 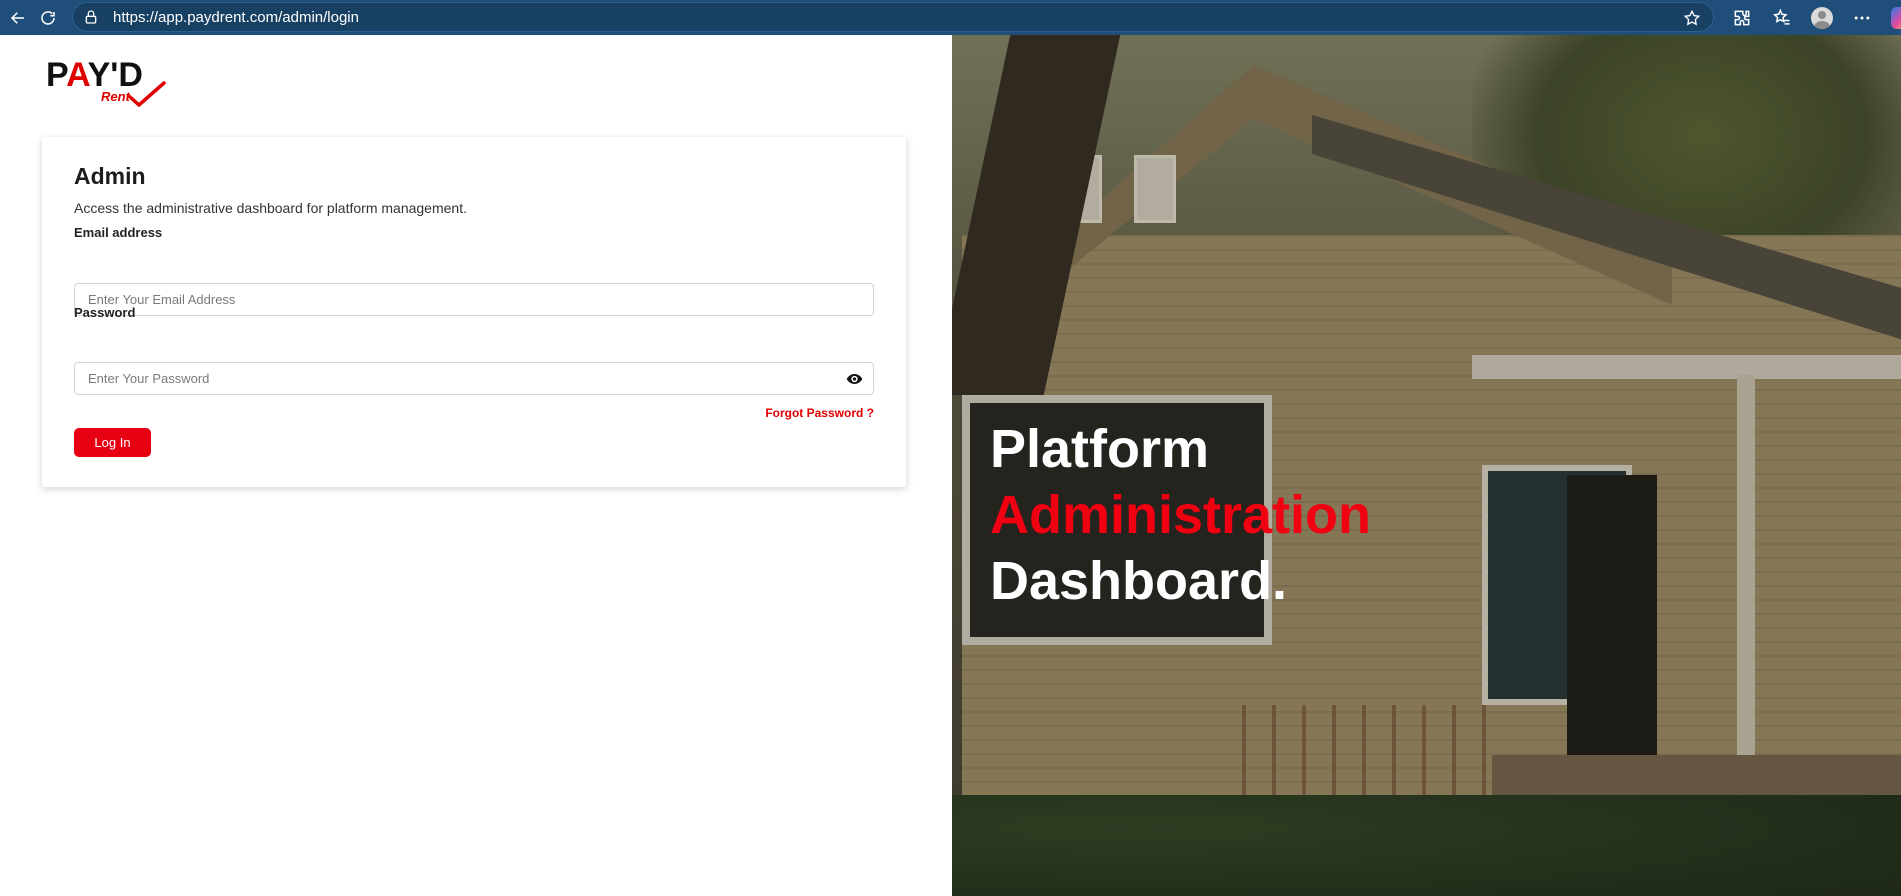 What do you see at coordinates (819, 413) in the screenshot?
I see `forgot-password-link: Forgot Password ?` at bounding box center [819, 413].